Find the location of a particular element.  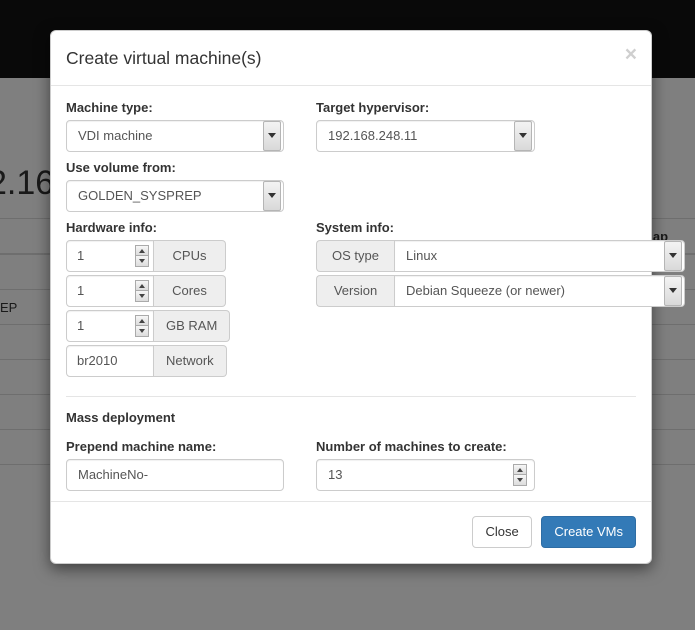

network-addon-label: Network is located at coordinates (190, 360).